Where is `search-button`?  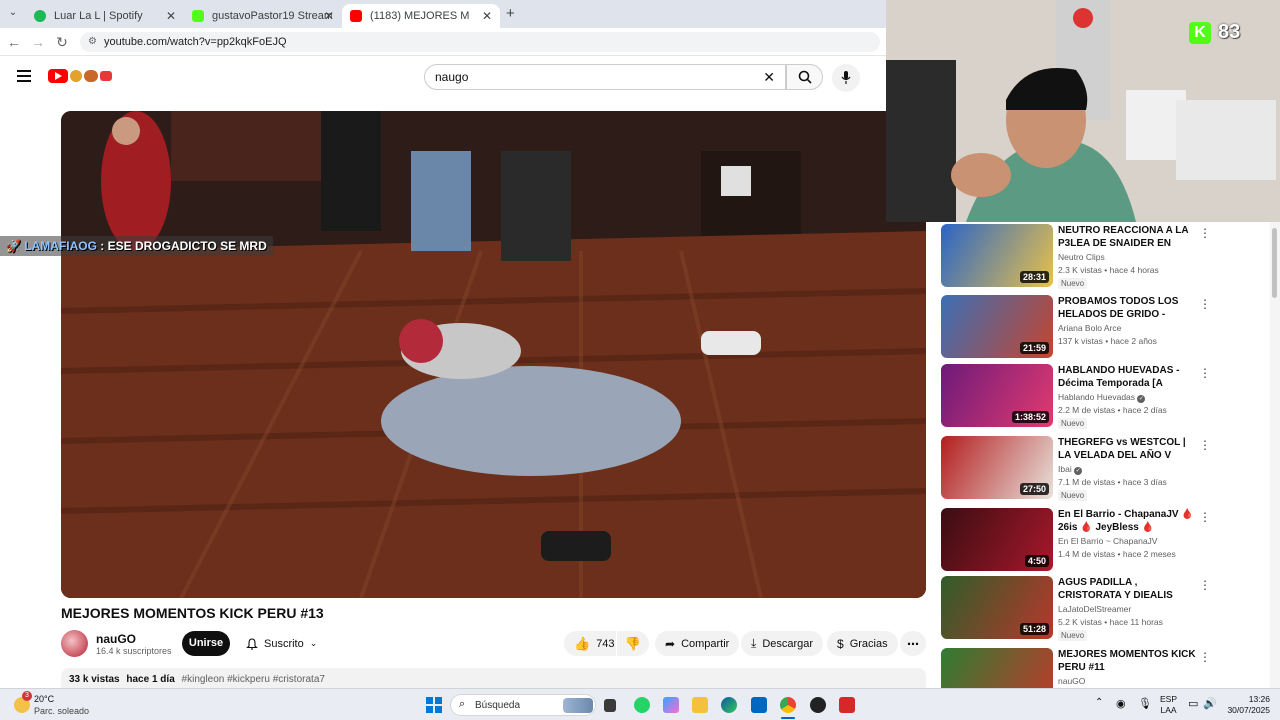
search-button is located at coordinates (804, 77).